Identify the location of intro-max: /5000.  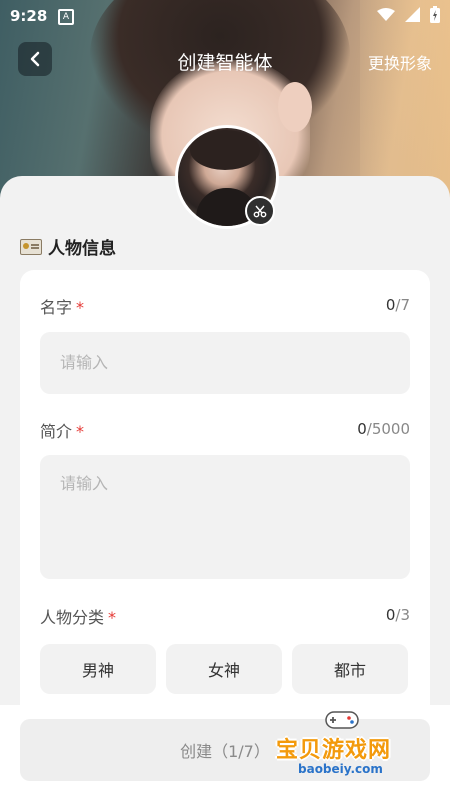
(388, 429).